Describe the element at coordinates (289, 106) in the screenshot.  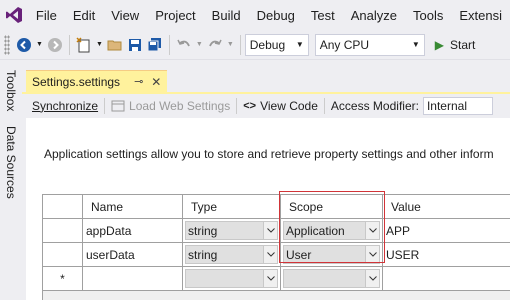
I see `view-code-label: View Code` at that location.